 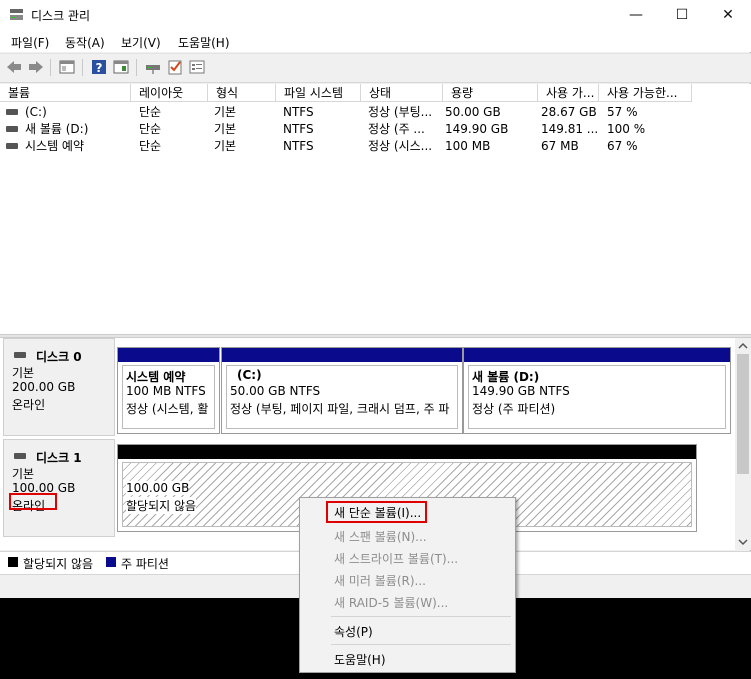 I want to click on scroll-down-arrow-icon, so click(x=743, y=542).